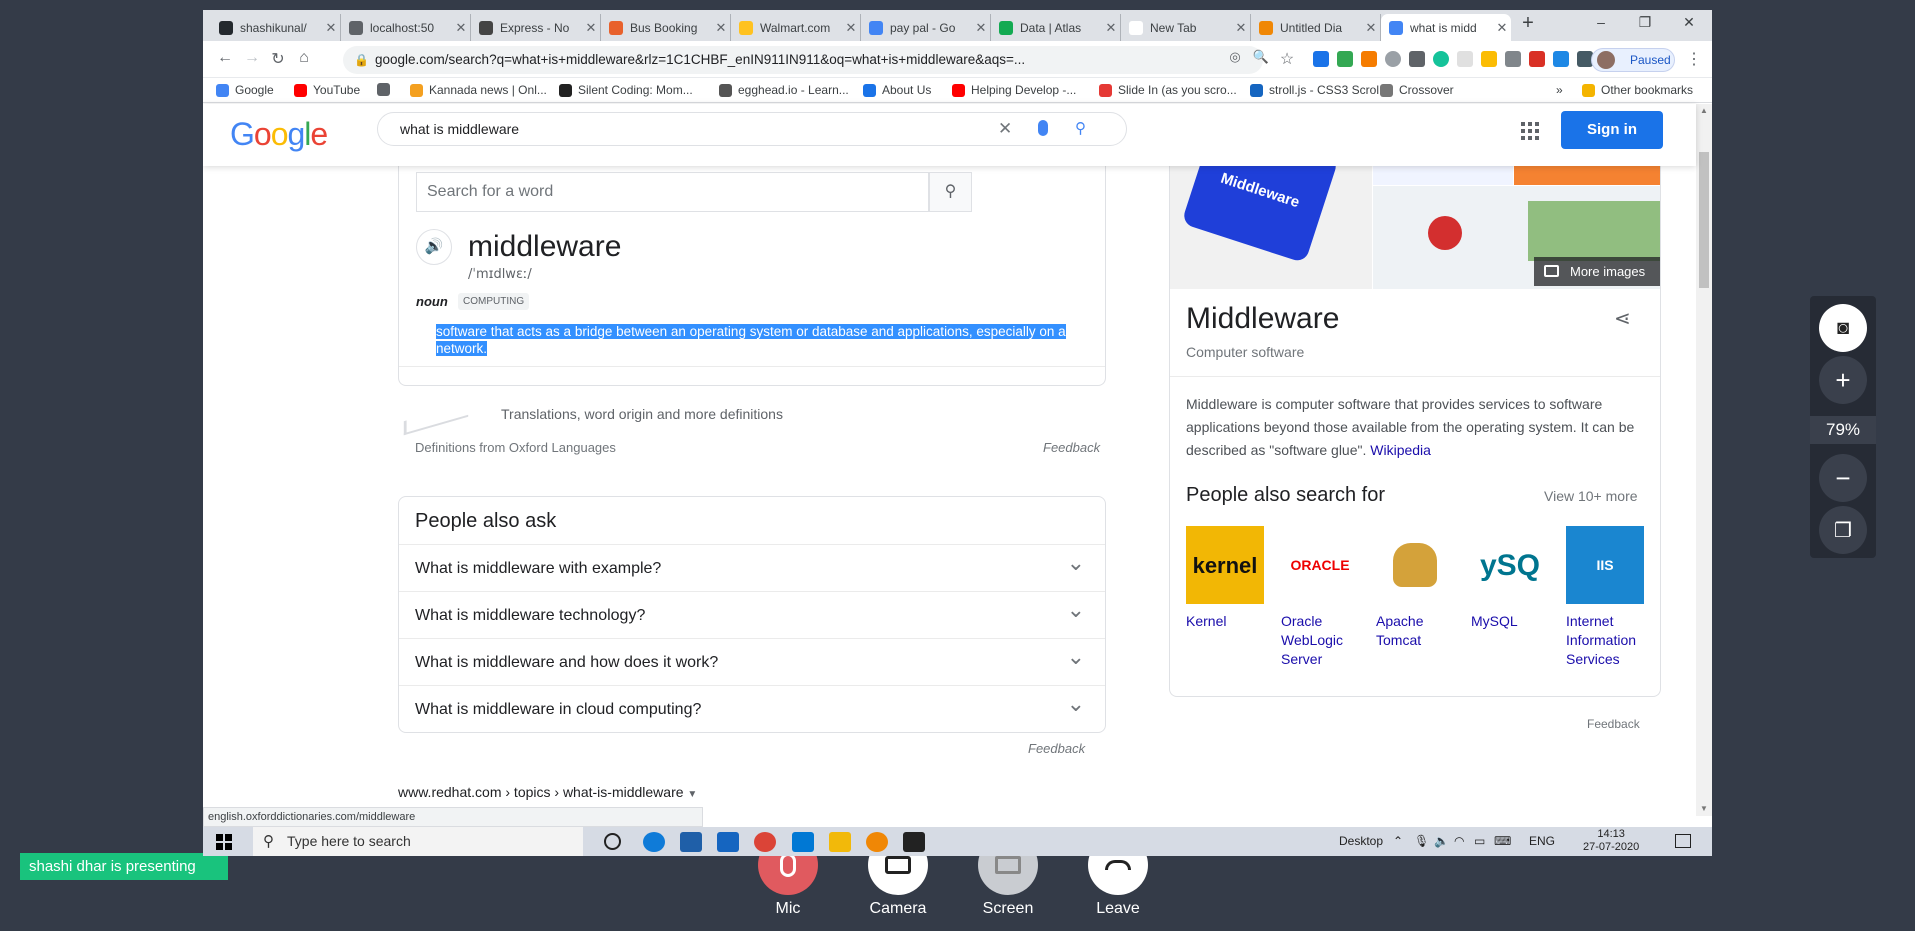 The width and height of the screenshot is (1915, 931). What do you see at coordinates (1080, 129) in the screenshot?
I see `search-icon: ⚲` at bounding box center [1080, 129].